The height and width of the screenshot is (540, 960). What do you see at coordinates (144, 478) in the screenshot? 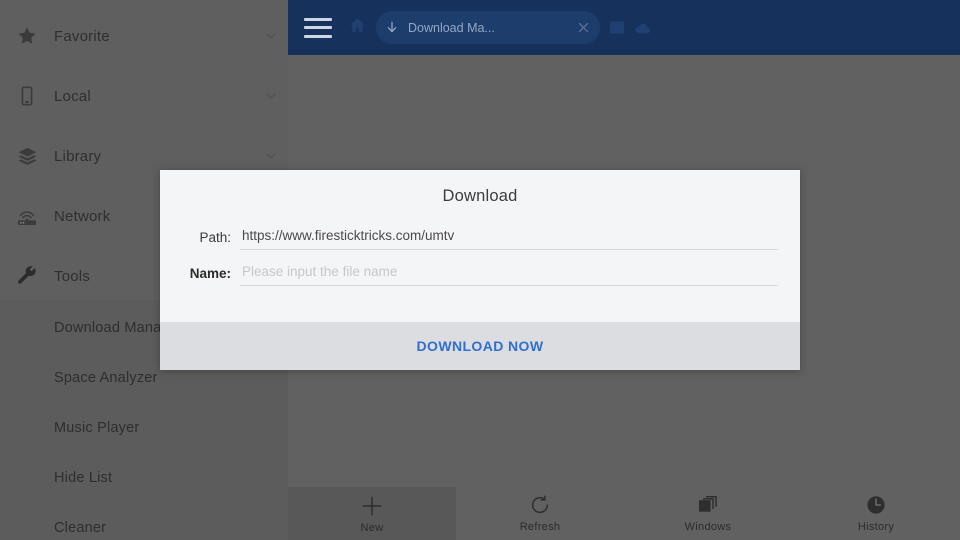
I see `sidebar-subitem-hide-list: Hide List` at bounding box center [144, 478].